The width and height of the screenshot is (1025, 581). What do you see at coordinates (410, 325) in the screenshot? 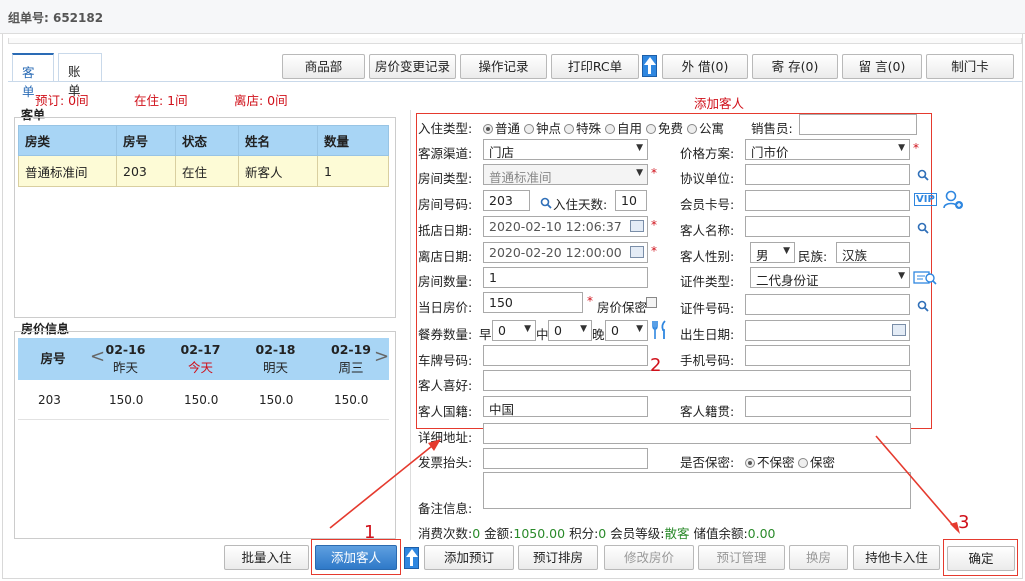
I see `form-divider` at bounding box center [410, 325].